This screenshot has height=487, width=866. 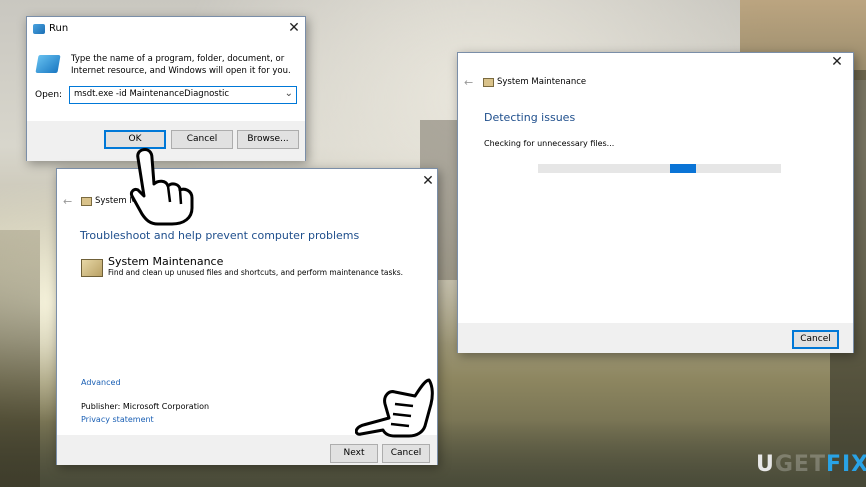 I want to click on maintenance-item-icon, so click(x=92, y=268).